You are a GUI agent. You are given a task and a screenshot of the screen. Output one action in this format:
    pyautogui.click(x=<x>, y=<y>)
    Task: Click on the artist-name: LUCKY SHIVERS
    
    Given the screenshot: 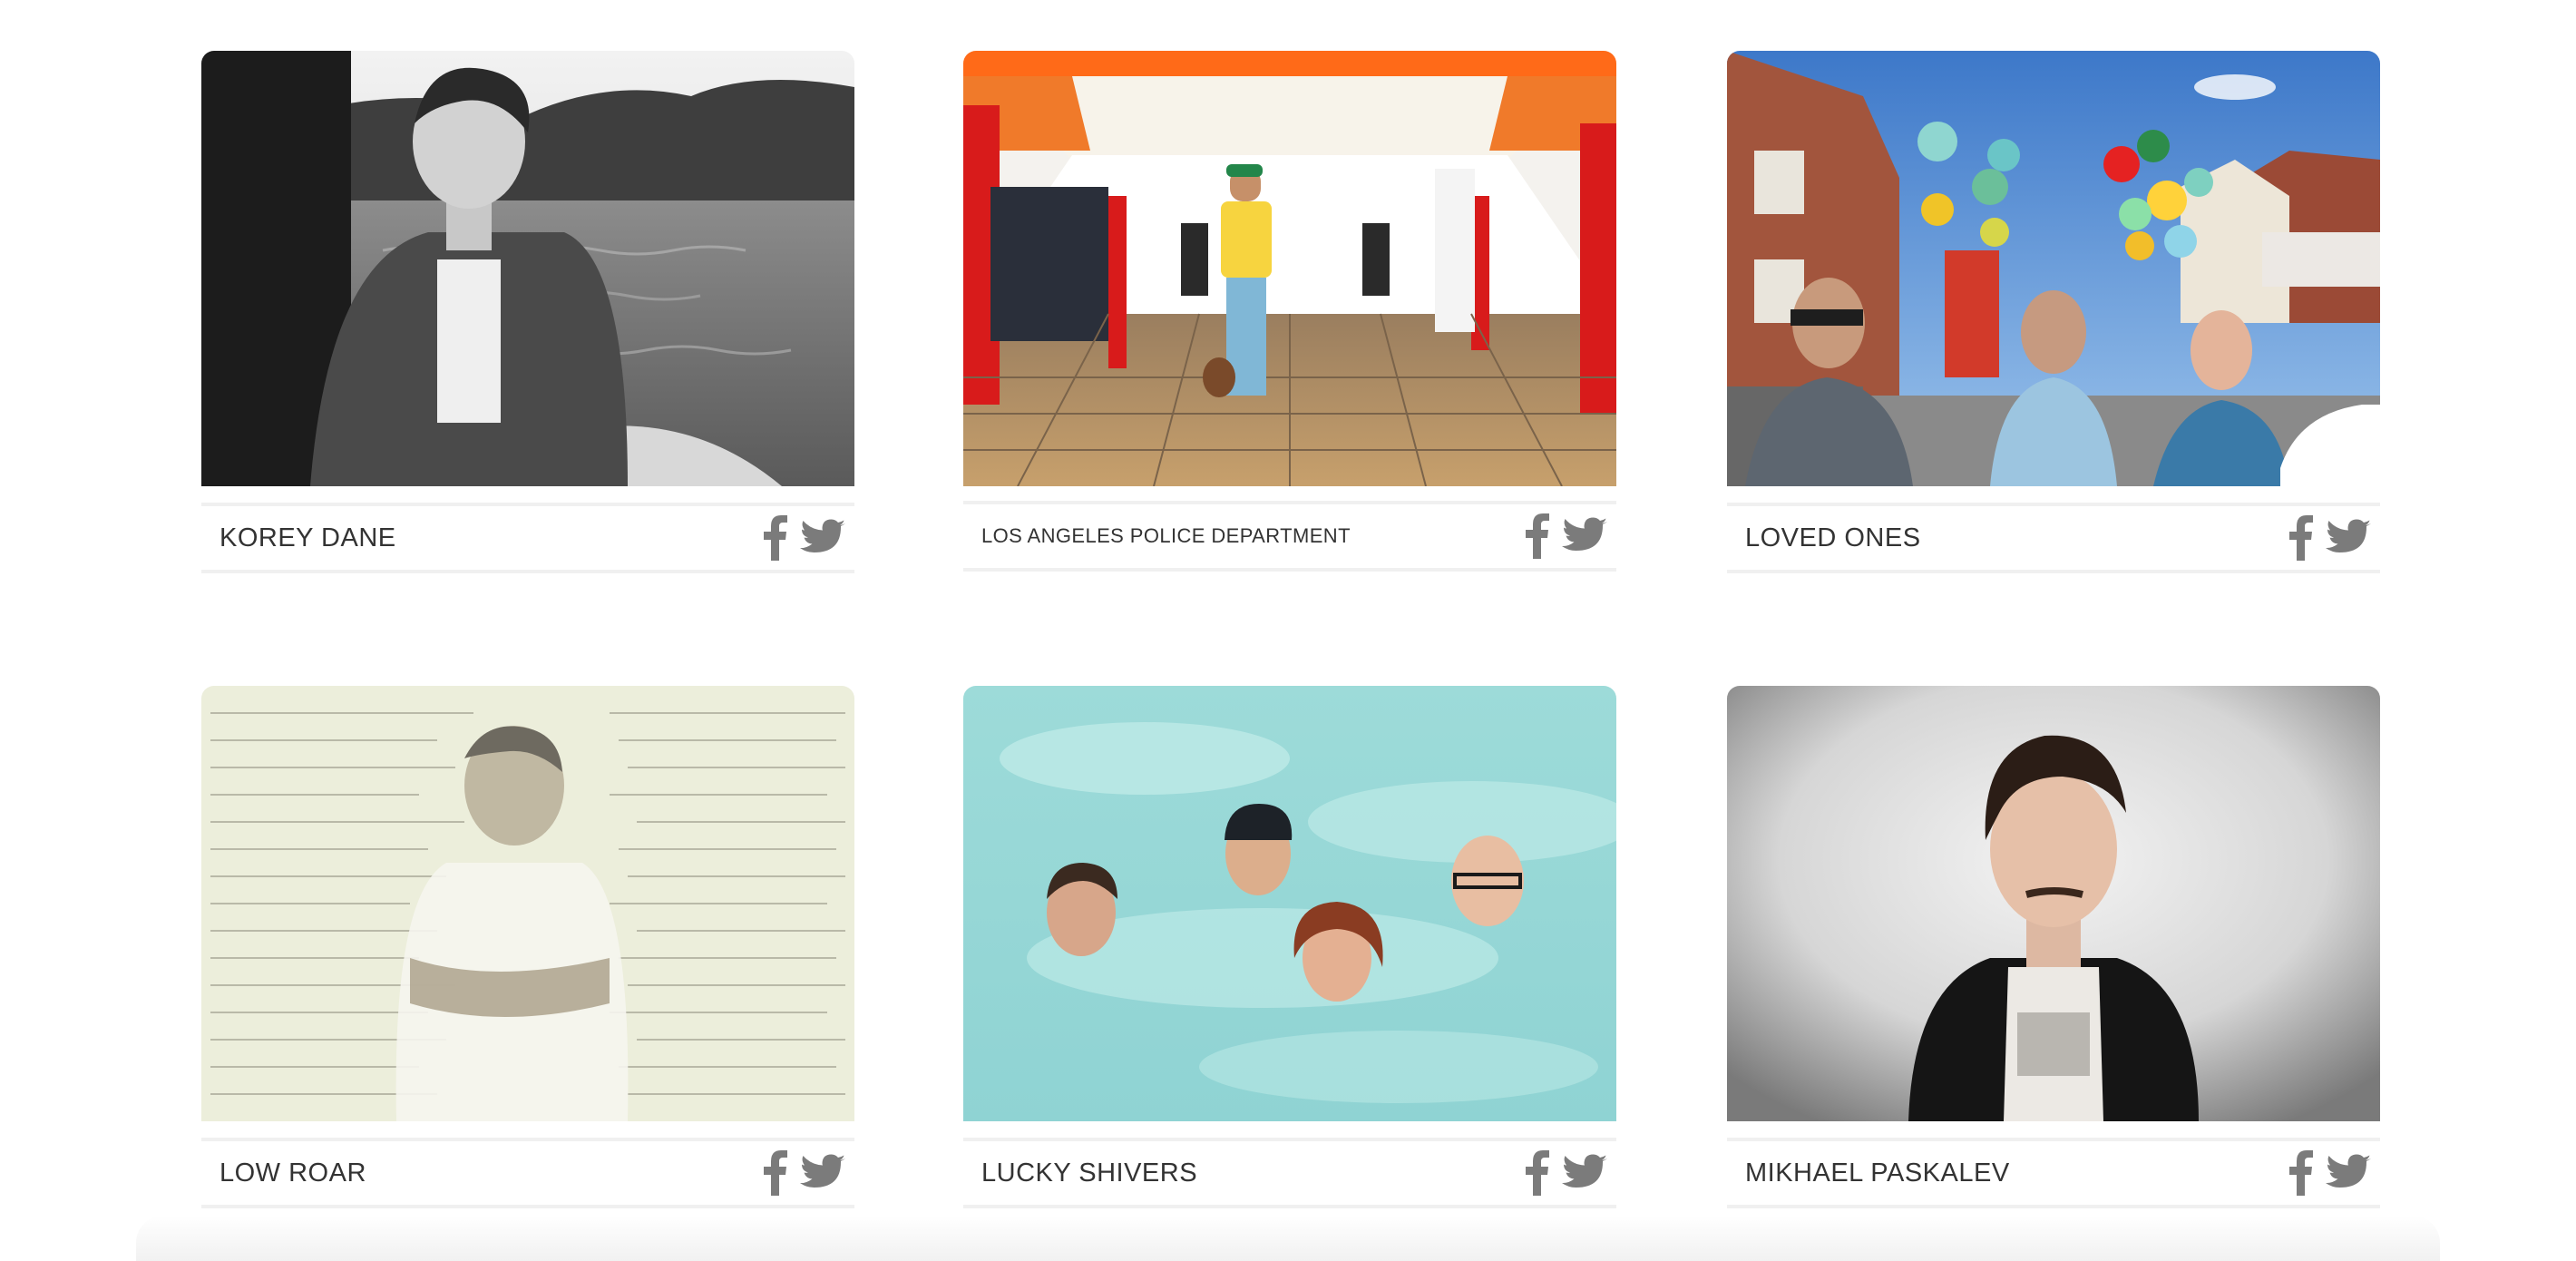 What is the action you would take?
    pyautogui.click(x=1089, y=1173)
    